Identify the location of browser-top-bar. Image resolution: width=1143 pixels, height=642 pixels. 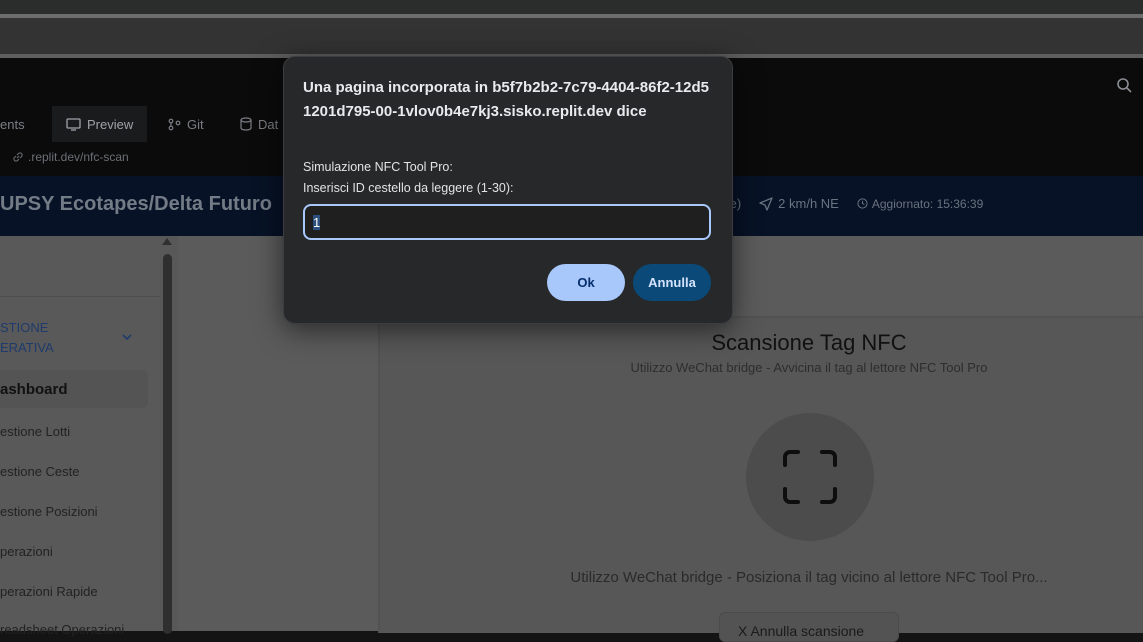
(571, 7).